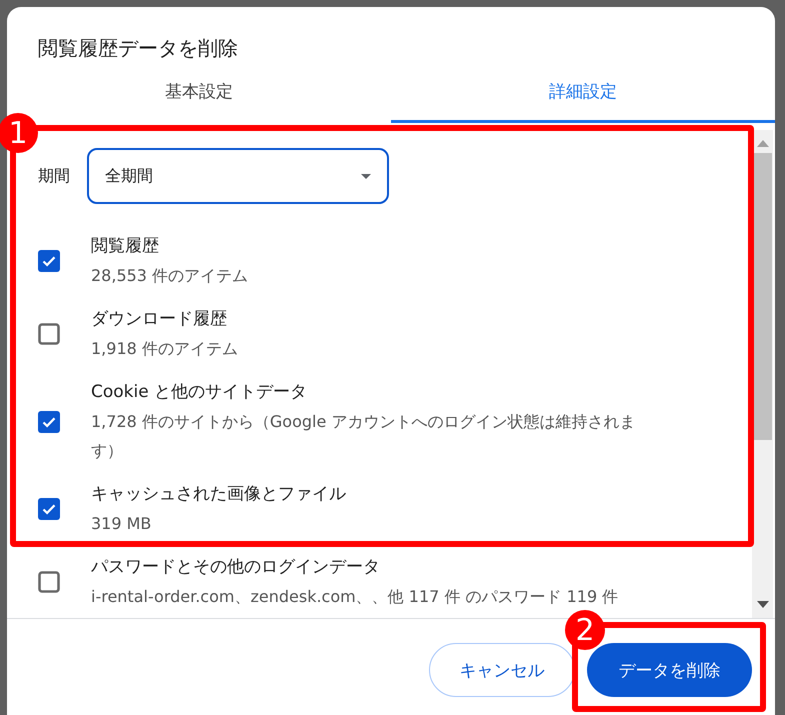 The height and width of the screenshot is (715, 785). What do you see at coordinates (762, 374) in the screenshot?
I see `scrollbar` at bounding box center [762, 374].